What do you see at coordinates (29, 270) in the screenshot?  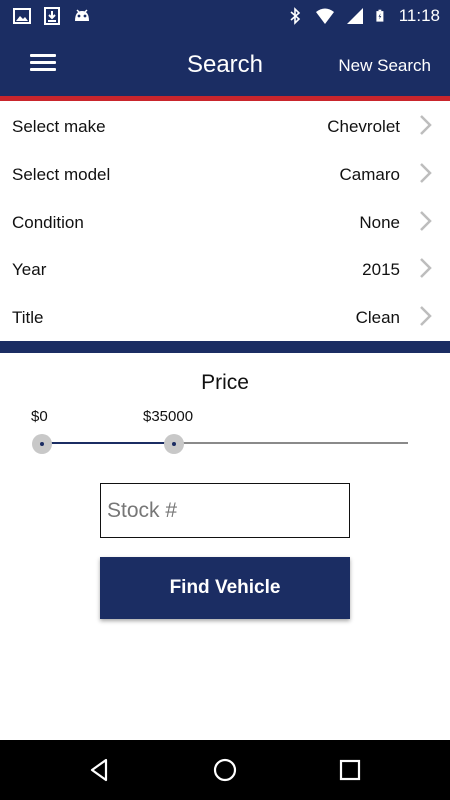 I see `filter-label: Year` at bounding box center [29, 270].